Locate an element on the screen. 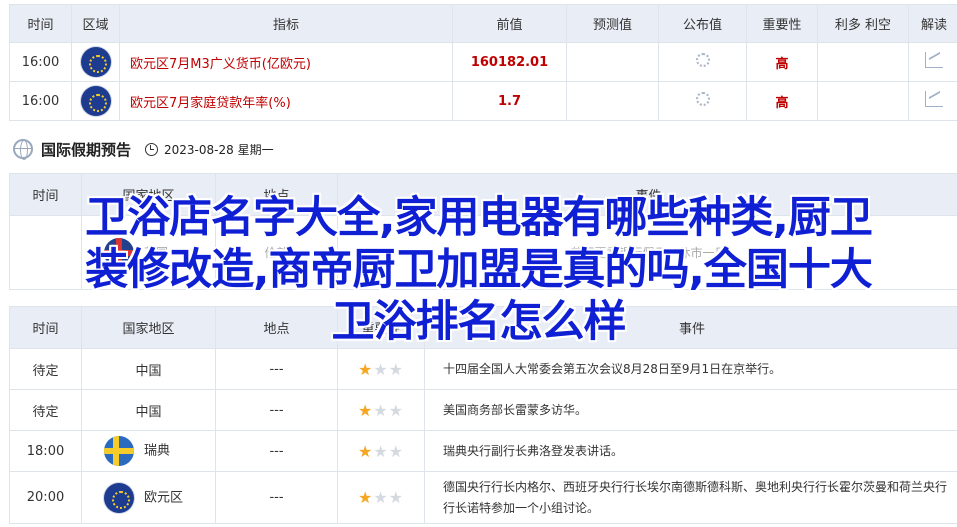 Image resolution: width=957 pixels, height=527 pixels. header-forecast: 预测值 is located at coordinates (612, 23).